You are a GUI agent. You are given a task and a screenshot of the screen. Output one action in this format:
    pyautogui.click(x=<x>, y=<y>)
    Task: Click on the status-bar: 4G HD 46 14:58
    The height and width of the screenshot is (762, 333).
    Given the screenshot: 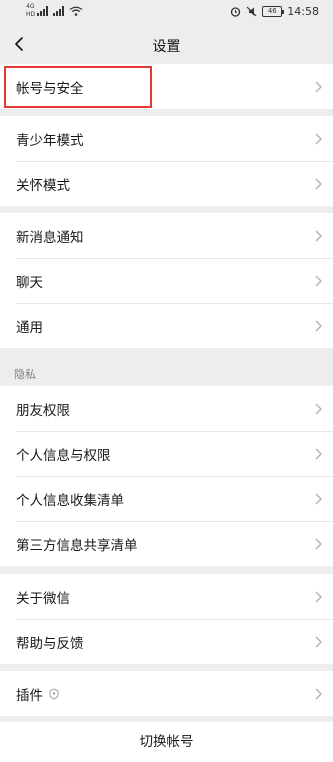 What is the action you would take?
    pyautogui.click(x=166, y=13)
    